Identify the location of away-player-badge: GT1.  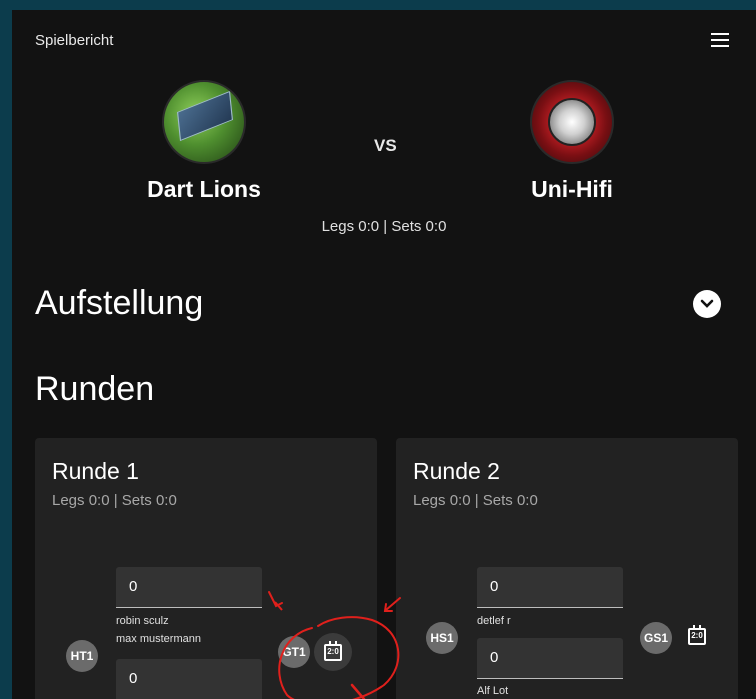
(294, 652).